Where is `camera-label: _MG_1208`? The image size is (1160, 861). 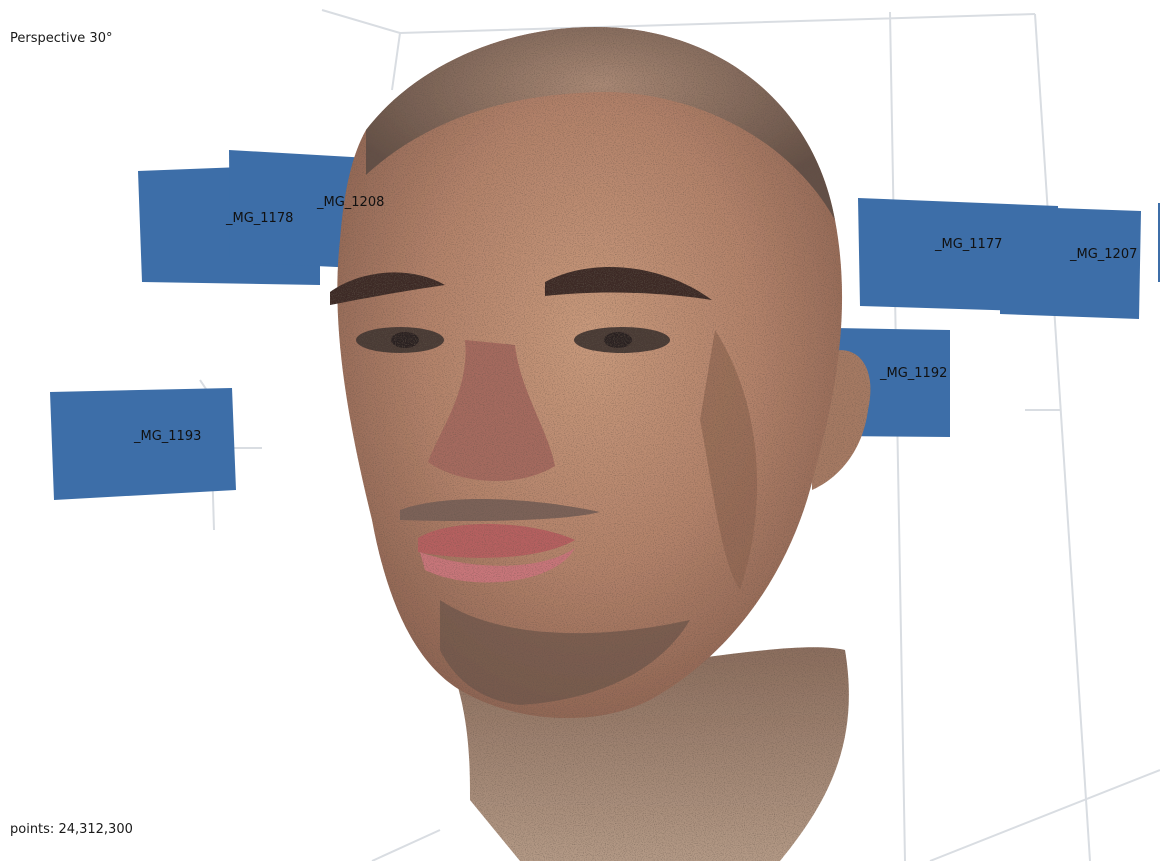
camera-label: _MG_1208 is located at coordinates (350, 202).